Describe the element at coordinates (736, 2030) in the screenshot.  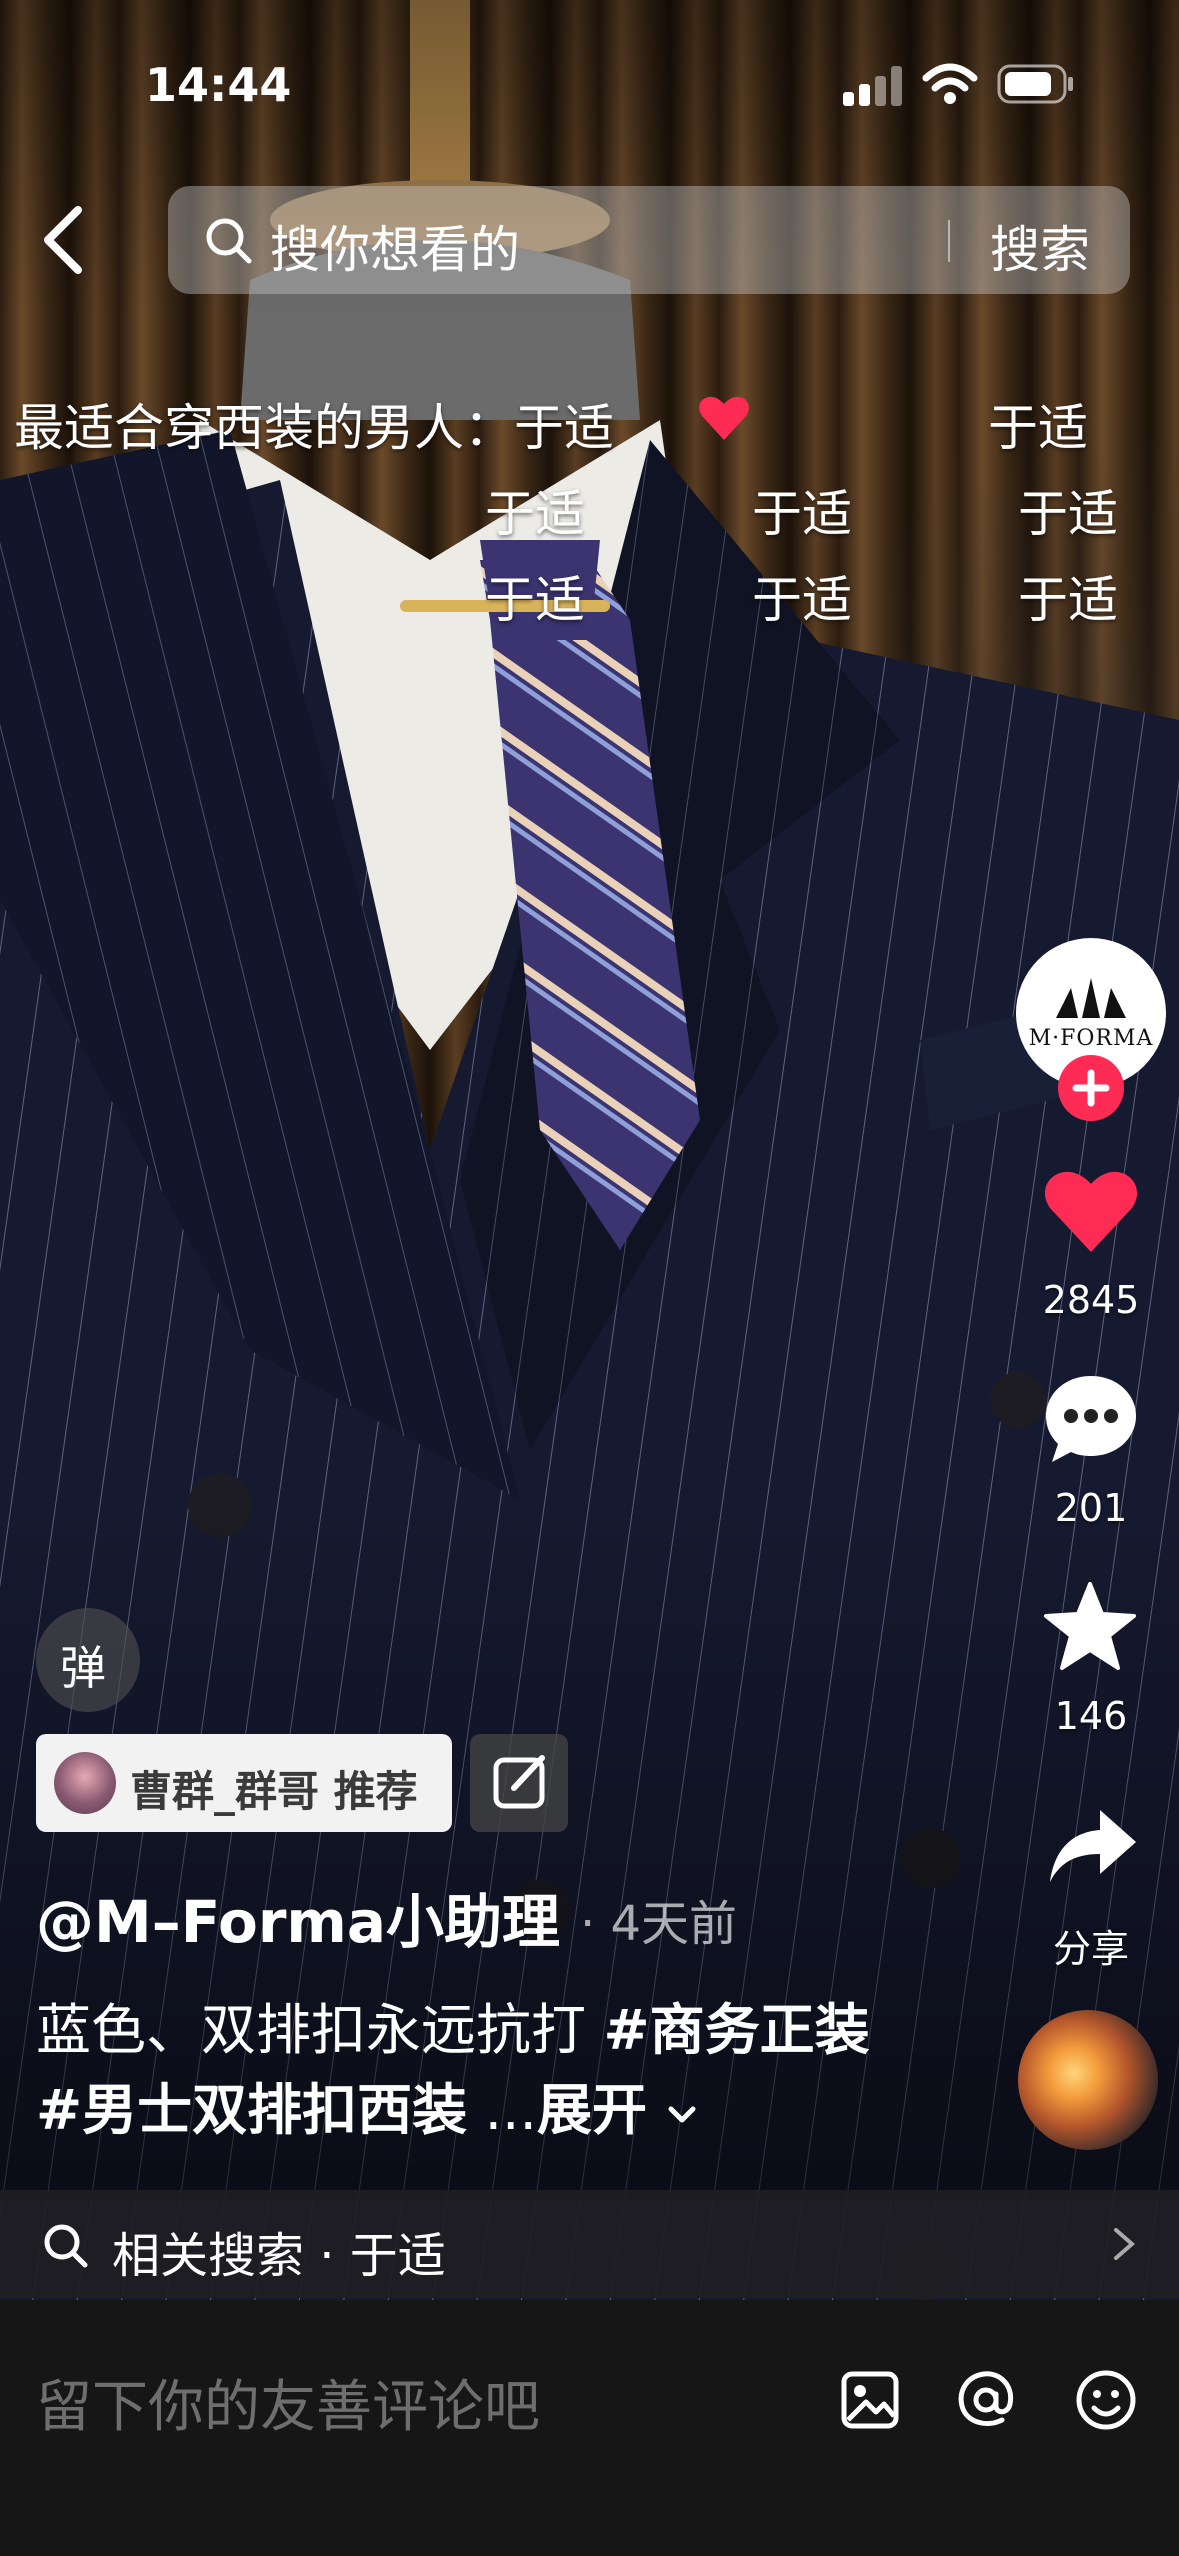
I see `hashtag: #商务正装` at that location.